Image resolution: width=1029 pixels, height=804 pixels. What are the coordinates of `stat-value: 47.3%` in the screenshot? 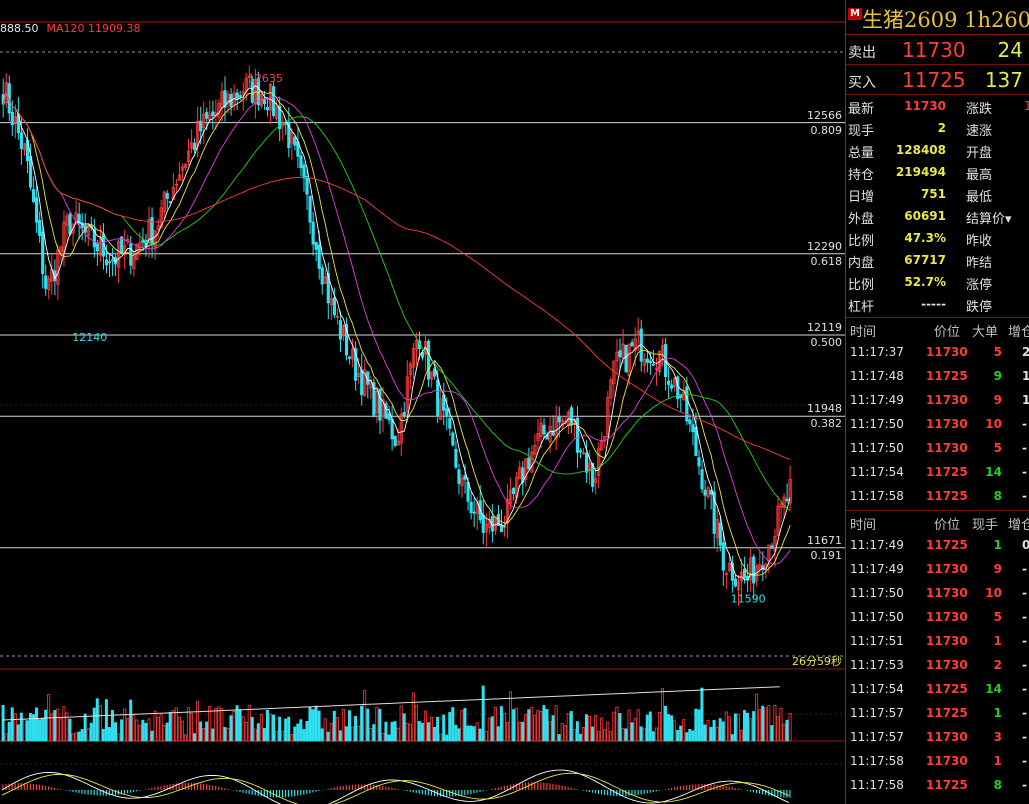 It's located at (925, 238).